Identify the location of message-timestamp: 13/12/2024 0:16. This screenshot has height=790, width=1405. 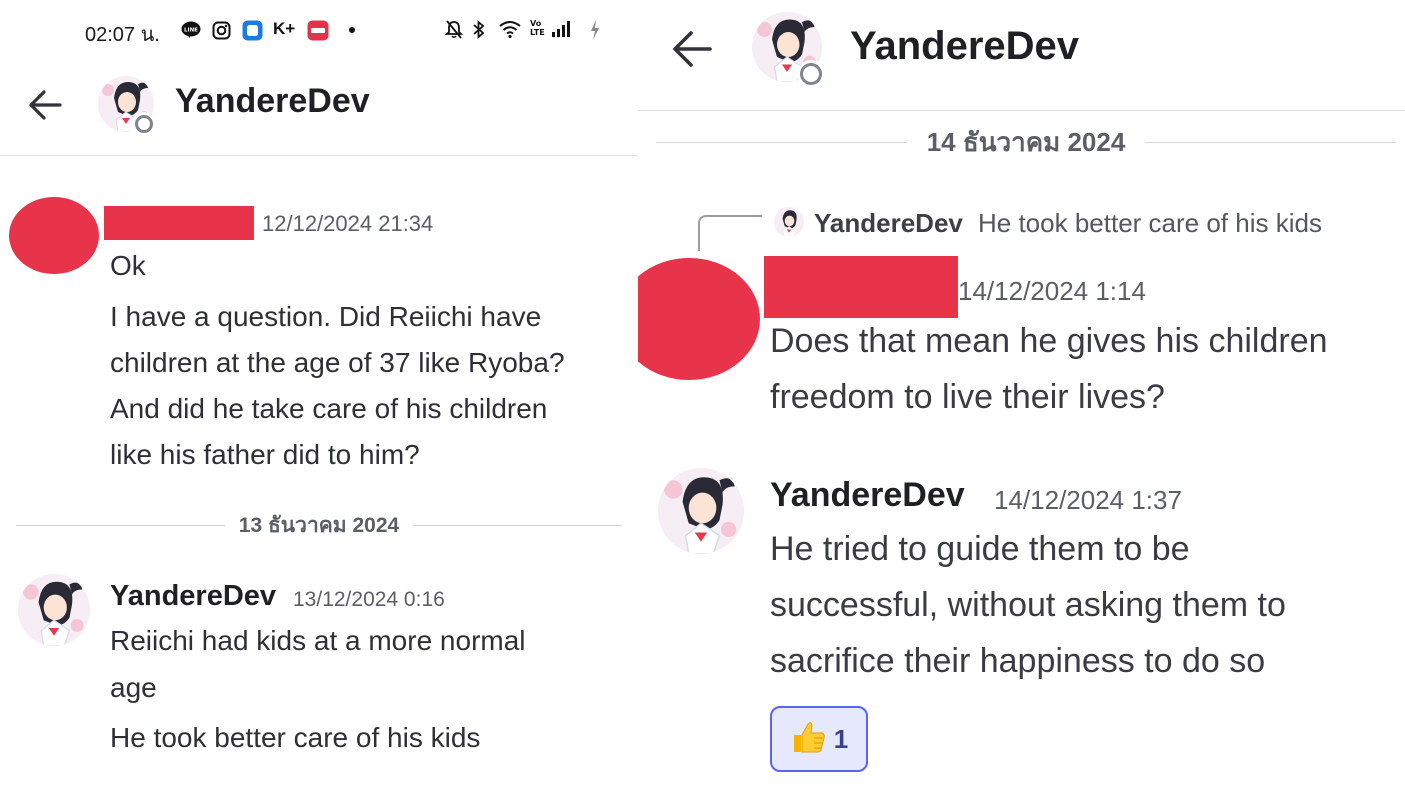
(369, 599).